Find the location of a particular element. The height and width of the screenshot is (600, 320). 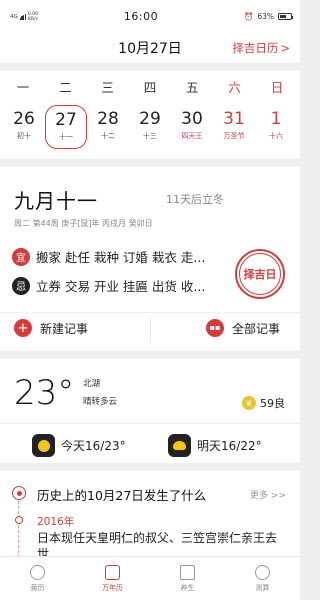

calendar-header: 10月27日 择吉日历 > is located at coordinates (150, 48).